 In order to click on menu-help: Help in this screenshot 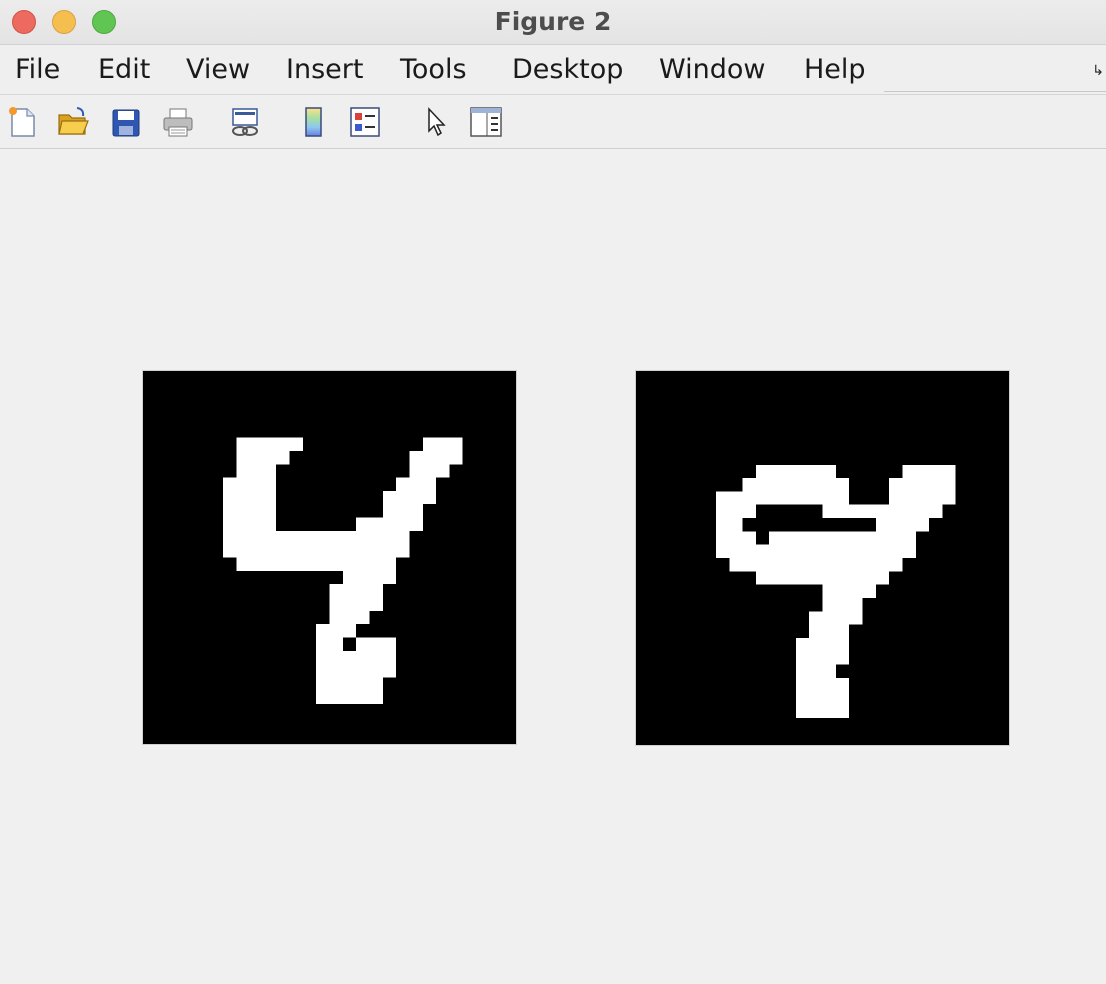, I will do `click(835, 69)`.